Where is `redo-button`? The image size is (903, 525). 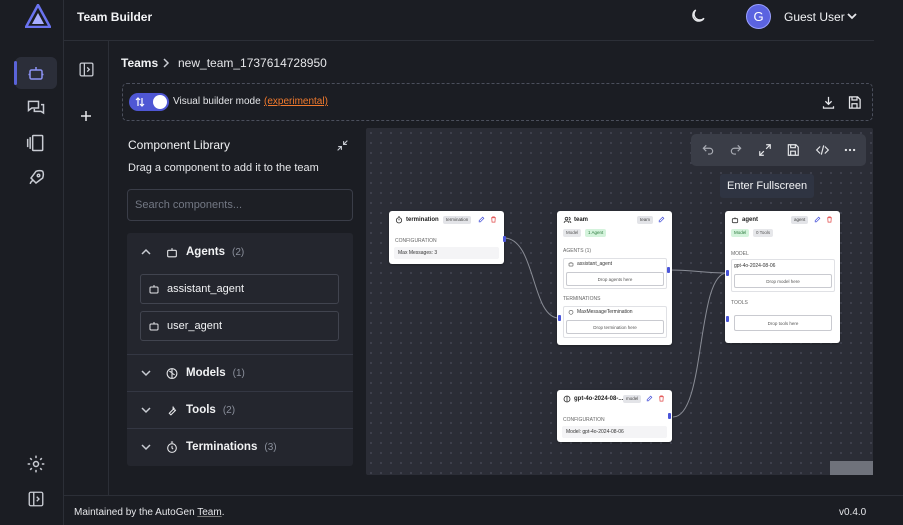 redo-button is located at coordinates (736, 150).